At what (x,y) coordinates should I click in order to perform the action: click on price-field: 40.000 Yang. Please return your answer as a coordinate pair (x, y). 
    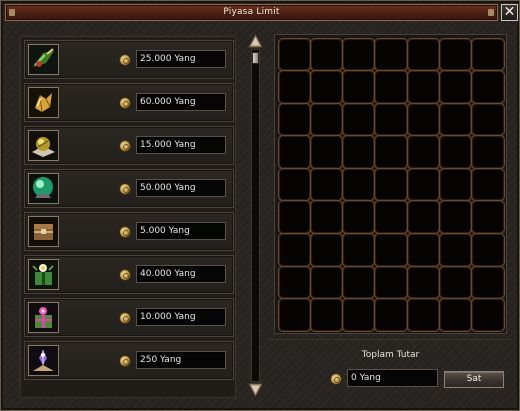
    Looking at the image, I should click on (181, 274).